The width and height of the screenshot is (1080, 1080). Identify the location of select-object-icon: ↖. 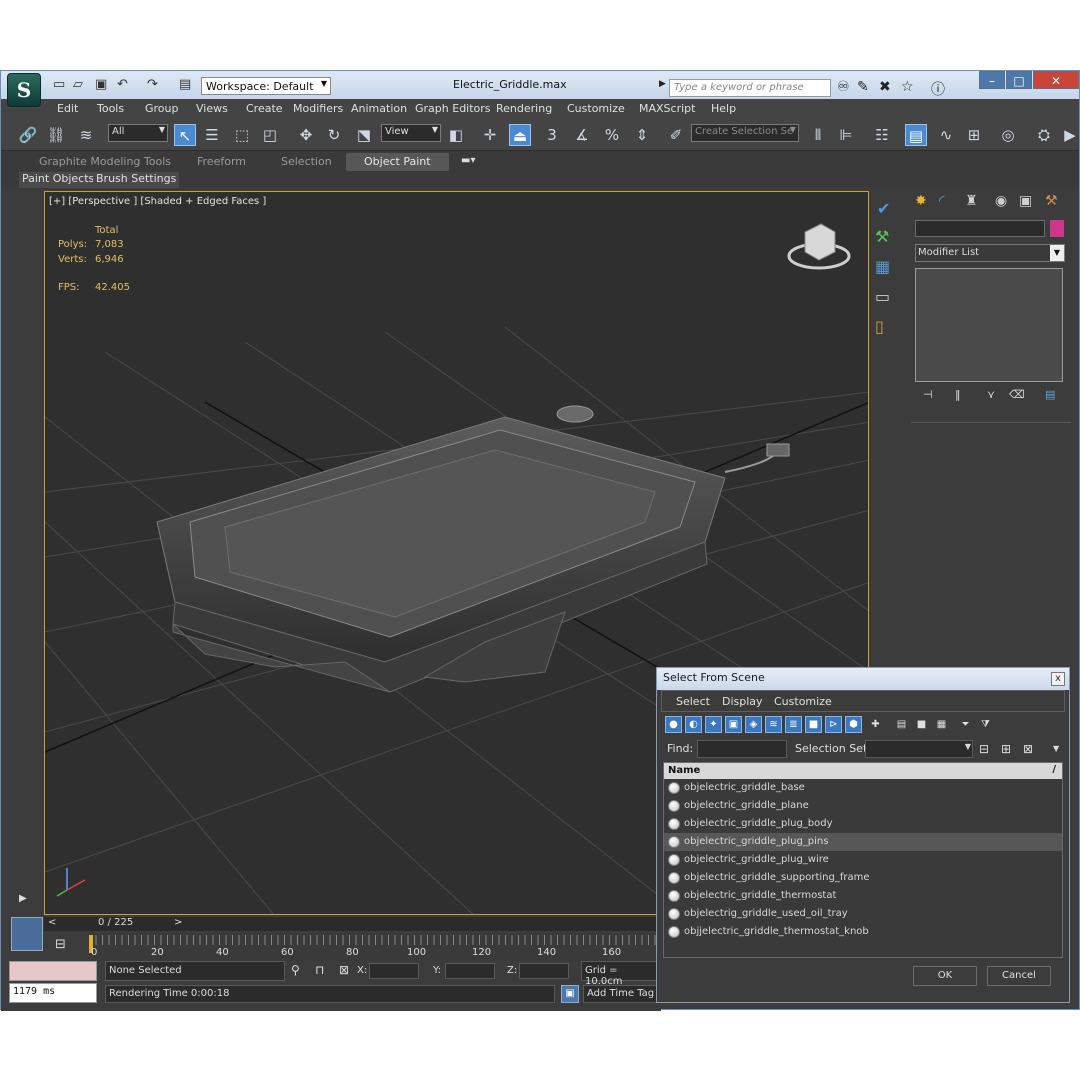
(185, 135).